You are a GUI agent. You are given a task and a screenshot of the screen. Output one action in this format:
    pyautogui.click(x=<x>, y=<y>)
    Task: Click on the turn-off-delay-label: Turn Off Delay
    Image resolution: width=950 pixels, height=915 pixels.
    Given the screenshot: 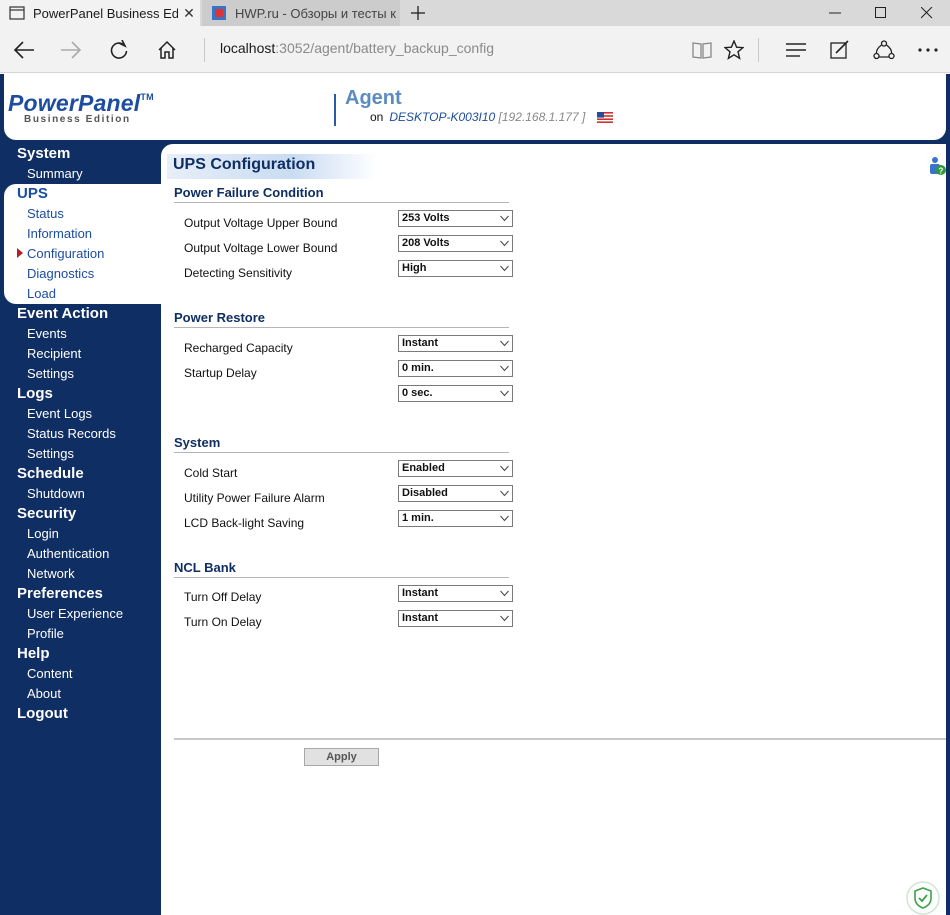 What is the action you would take?
    pyautogui.click(x=223, y=597)
    